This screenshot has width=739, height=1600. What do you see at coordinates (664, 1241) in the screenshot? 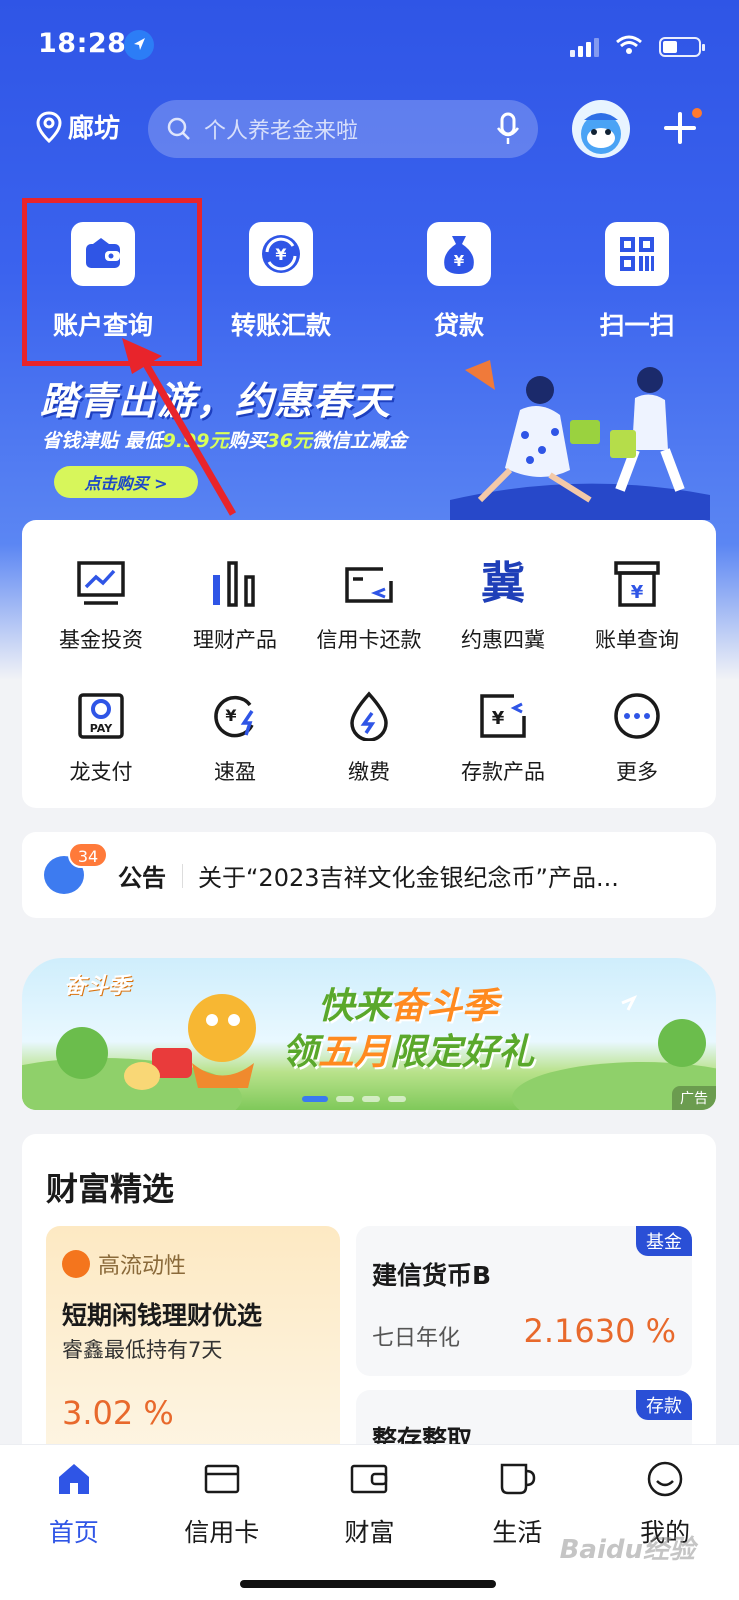
I see `category-badge: 基金` at bounding box center [664, 1241].